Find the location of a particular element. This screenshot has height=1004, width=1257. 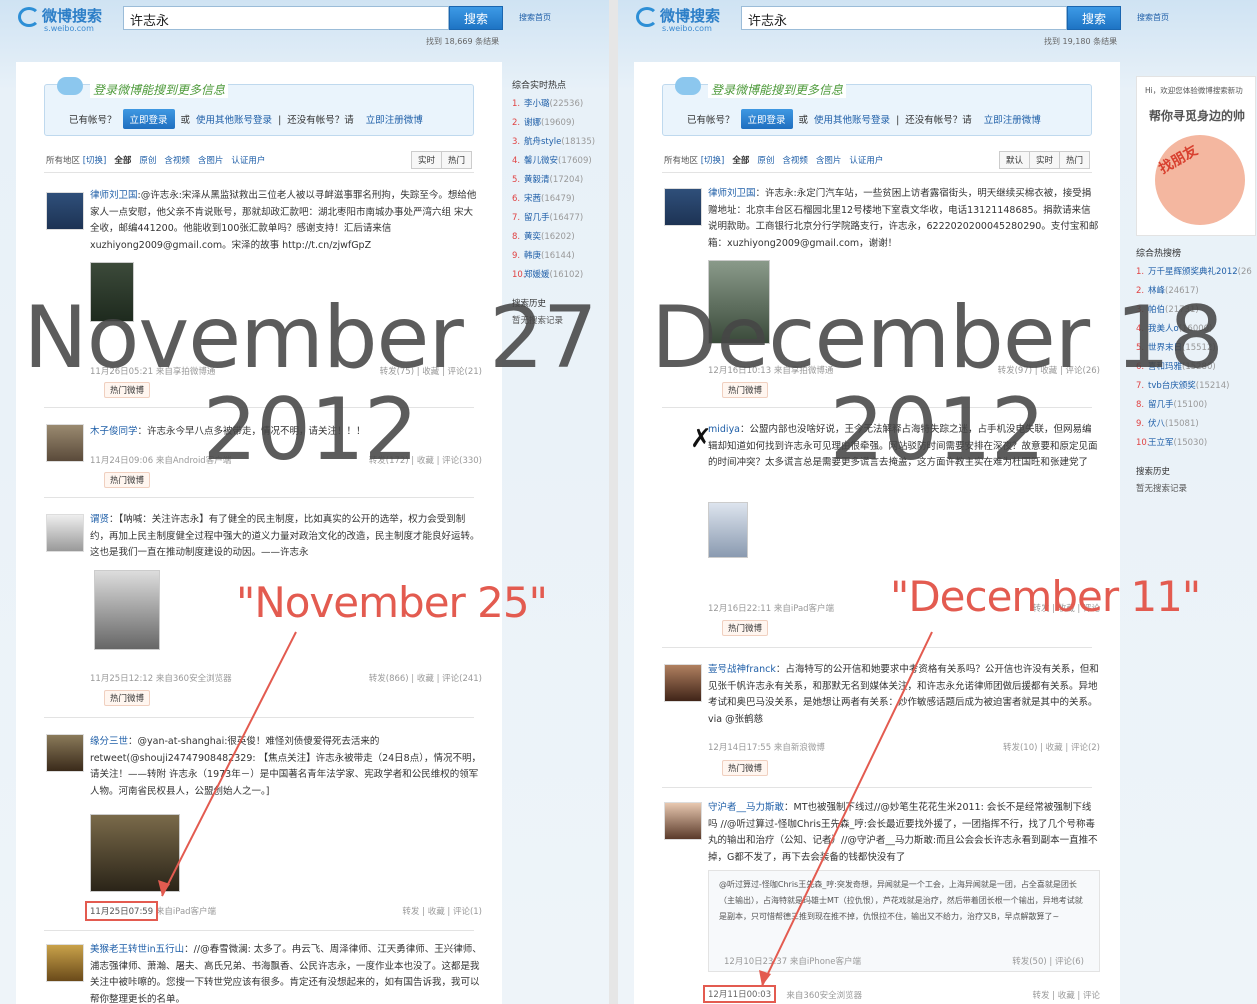

right-date-overlay: December 18 2012 is located at coordinates (937, 384).